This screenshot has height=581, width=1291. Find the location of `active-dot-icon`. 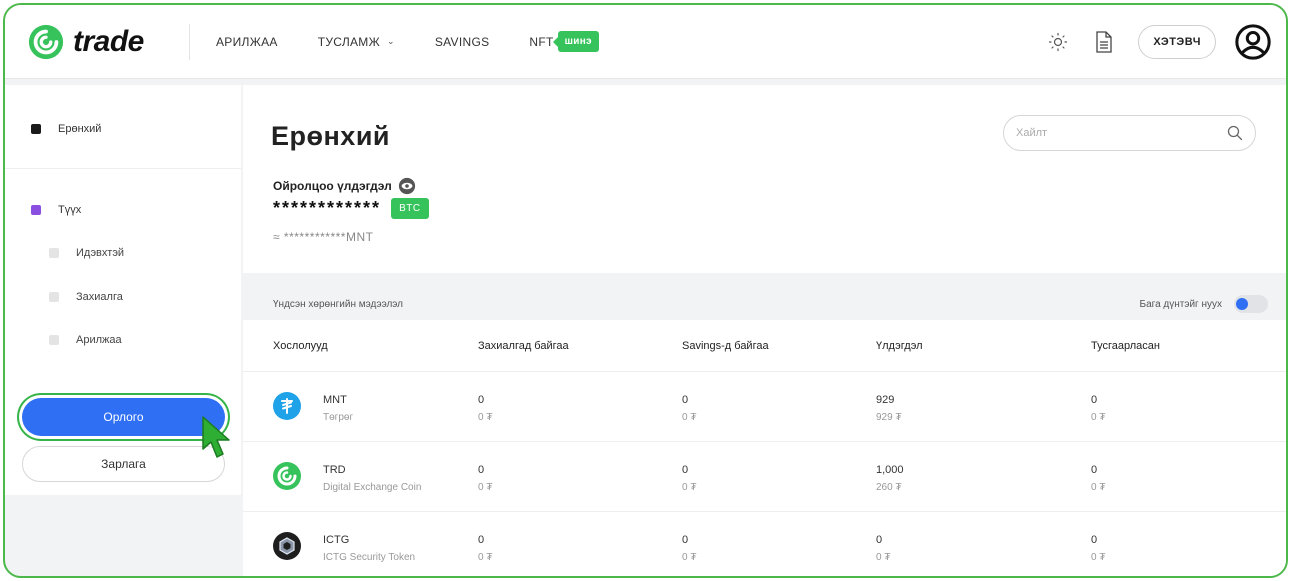

active-dot-icon is located at coordinates (36, 129).